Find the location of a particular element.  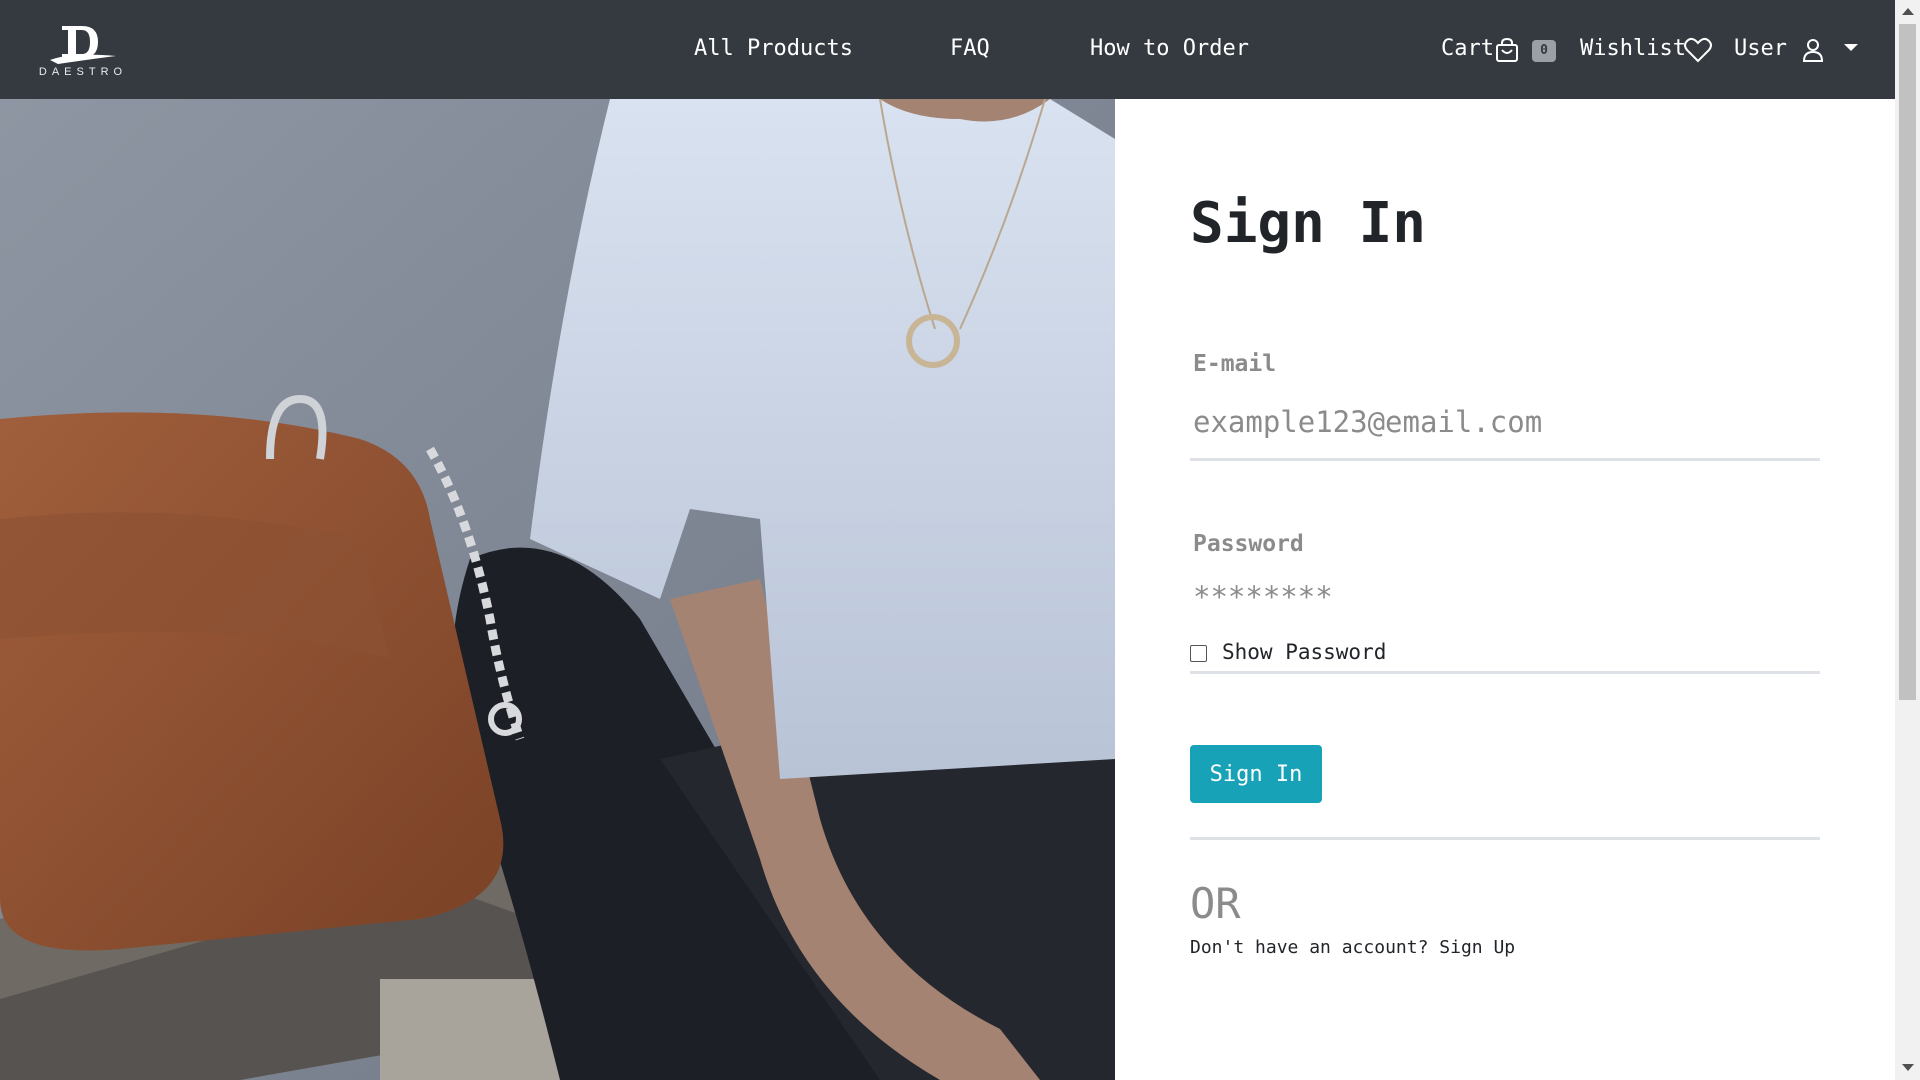

section-divider is located at coordinates (1505, 838).